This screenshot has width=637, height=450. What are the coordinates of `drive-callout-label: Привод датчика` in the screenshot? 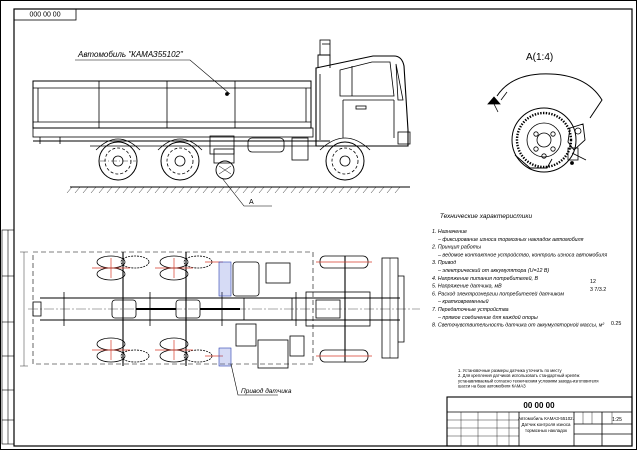 It's located at (266, 391).